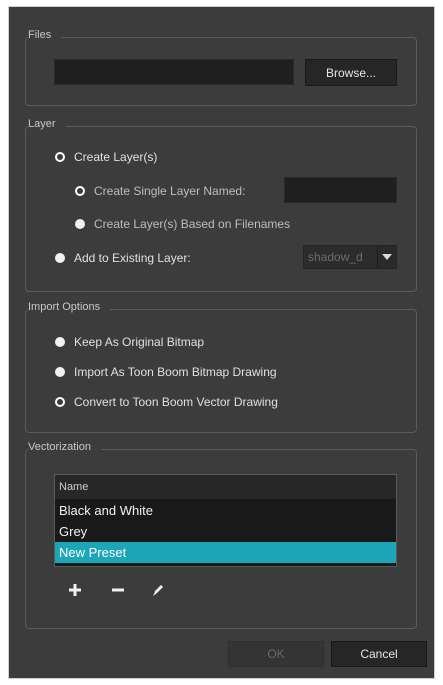  What do you see at coordinates (158, 591) in the screenshot?
I see `edit-preset-pencil-icon` at bounding box center [158, 591].